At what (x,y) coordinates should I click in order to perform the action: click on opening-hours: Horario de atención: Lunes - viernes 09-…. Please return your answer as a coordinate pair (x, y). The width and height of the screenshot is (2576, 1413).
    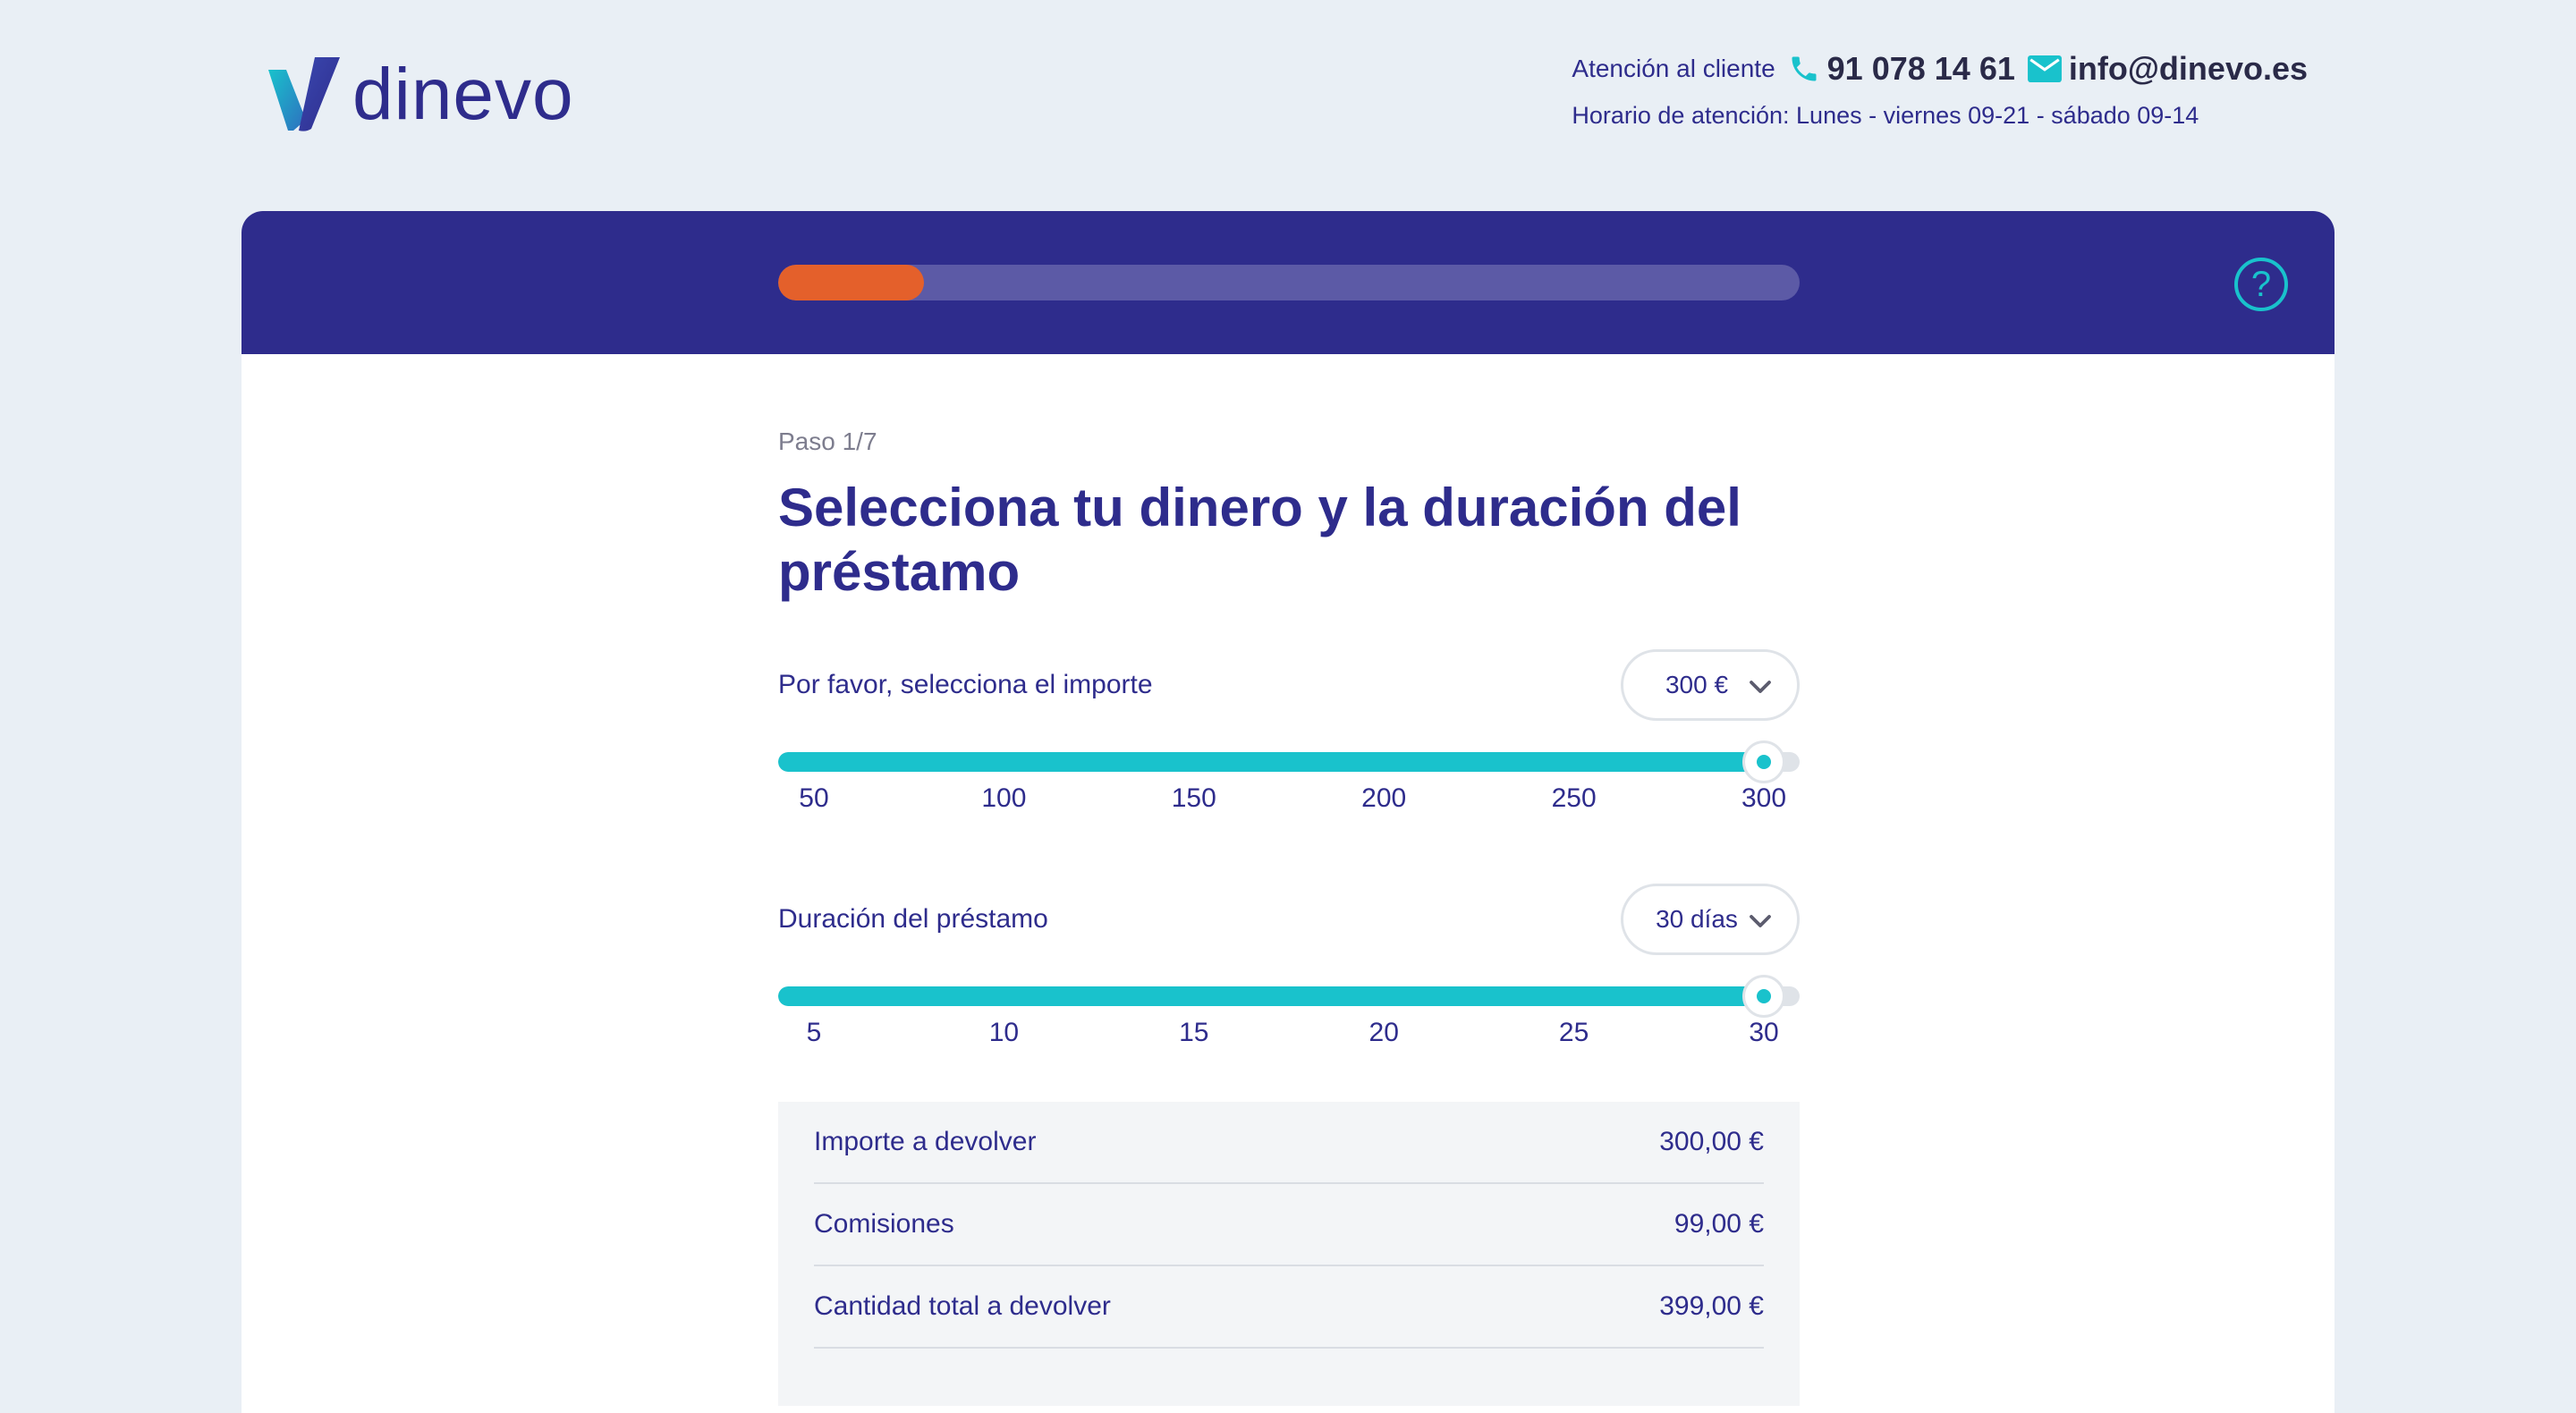
    Looking at the image, I should click on (1885, 115).